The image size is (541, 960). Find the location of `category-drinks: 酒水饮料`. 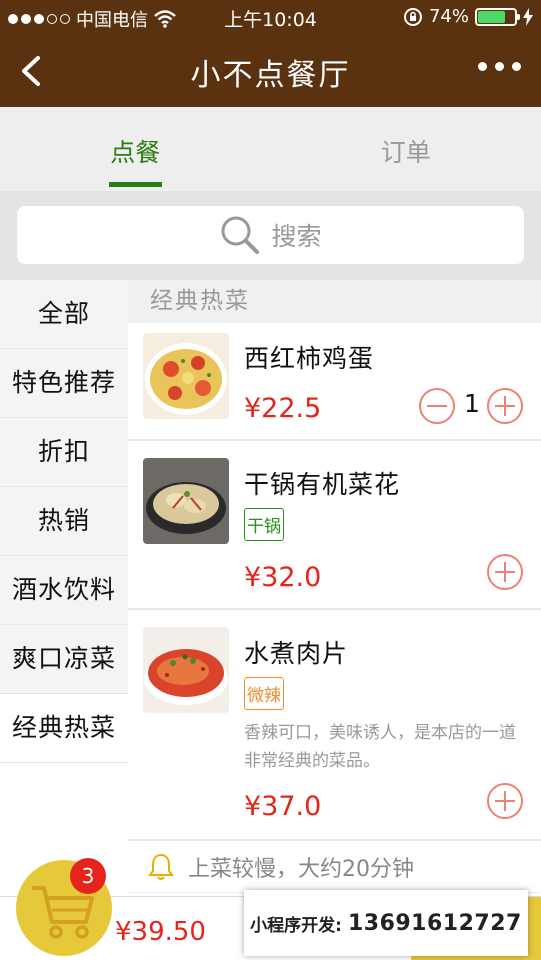

category-drinks: 酒水饮料 is located at coordinates (64, 590).